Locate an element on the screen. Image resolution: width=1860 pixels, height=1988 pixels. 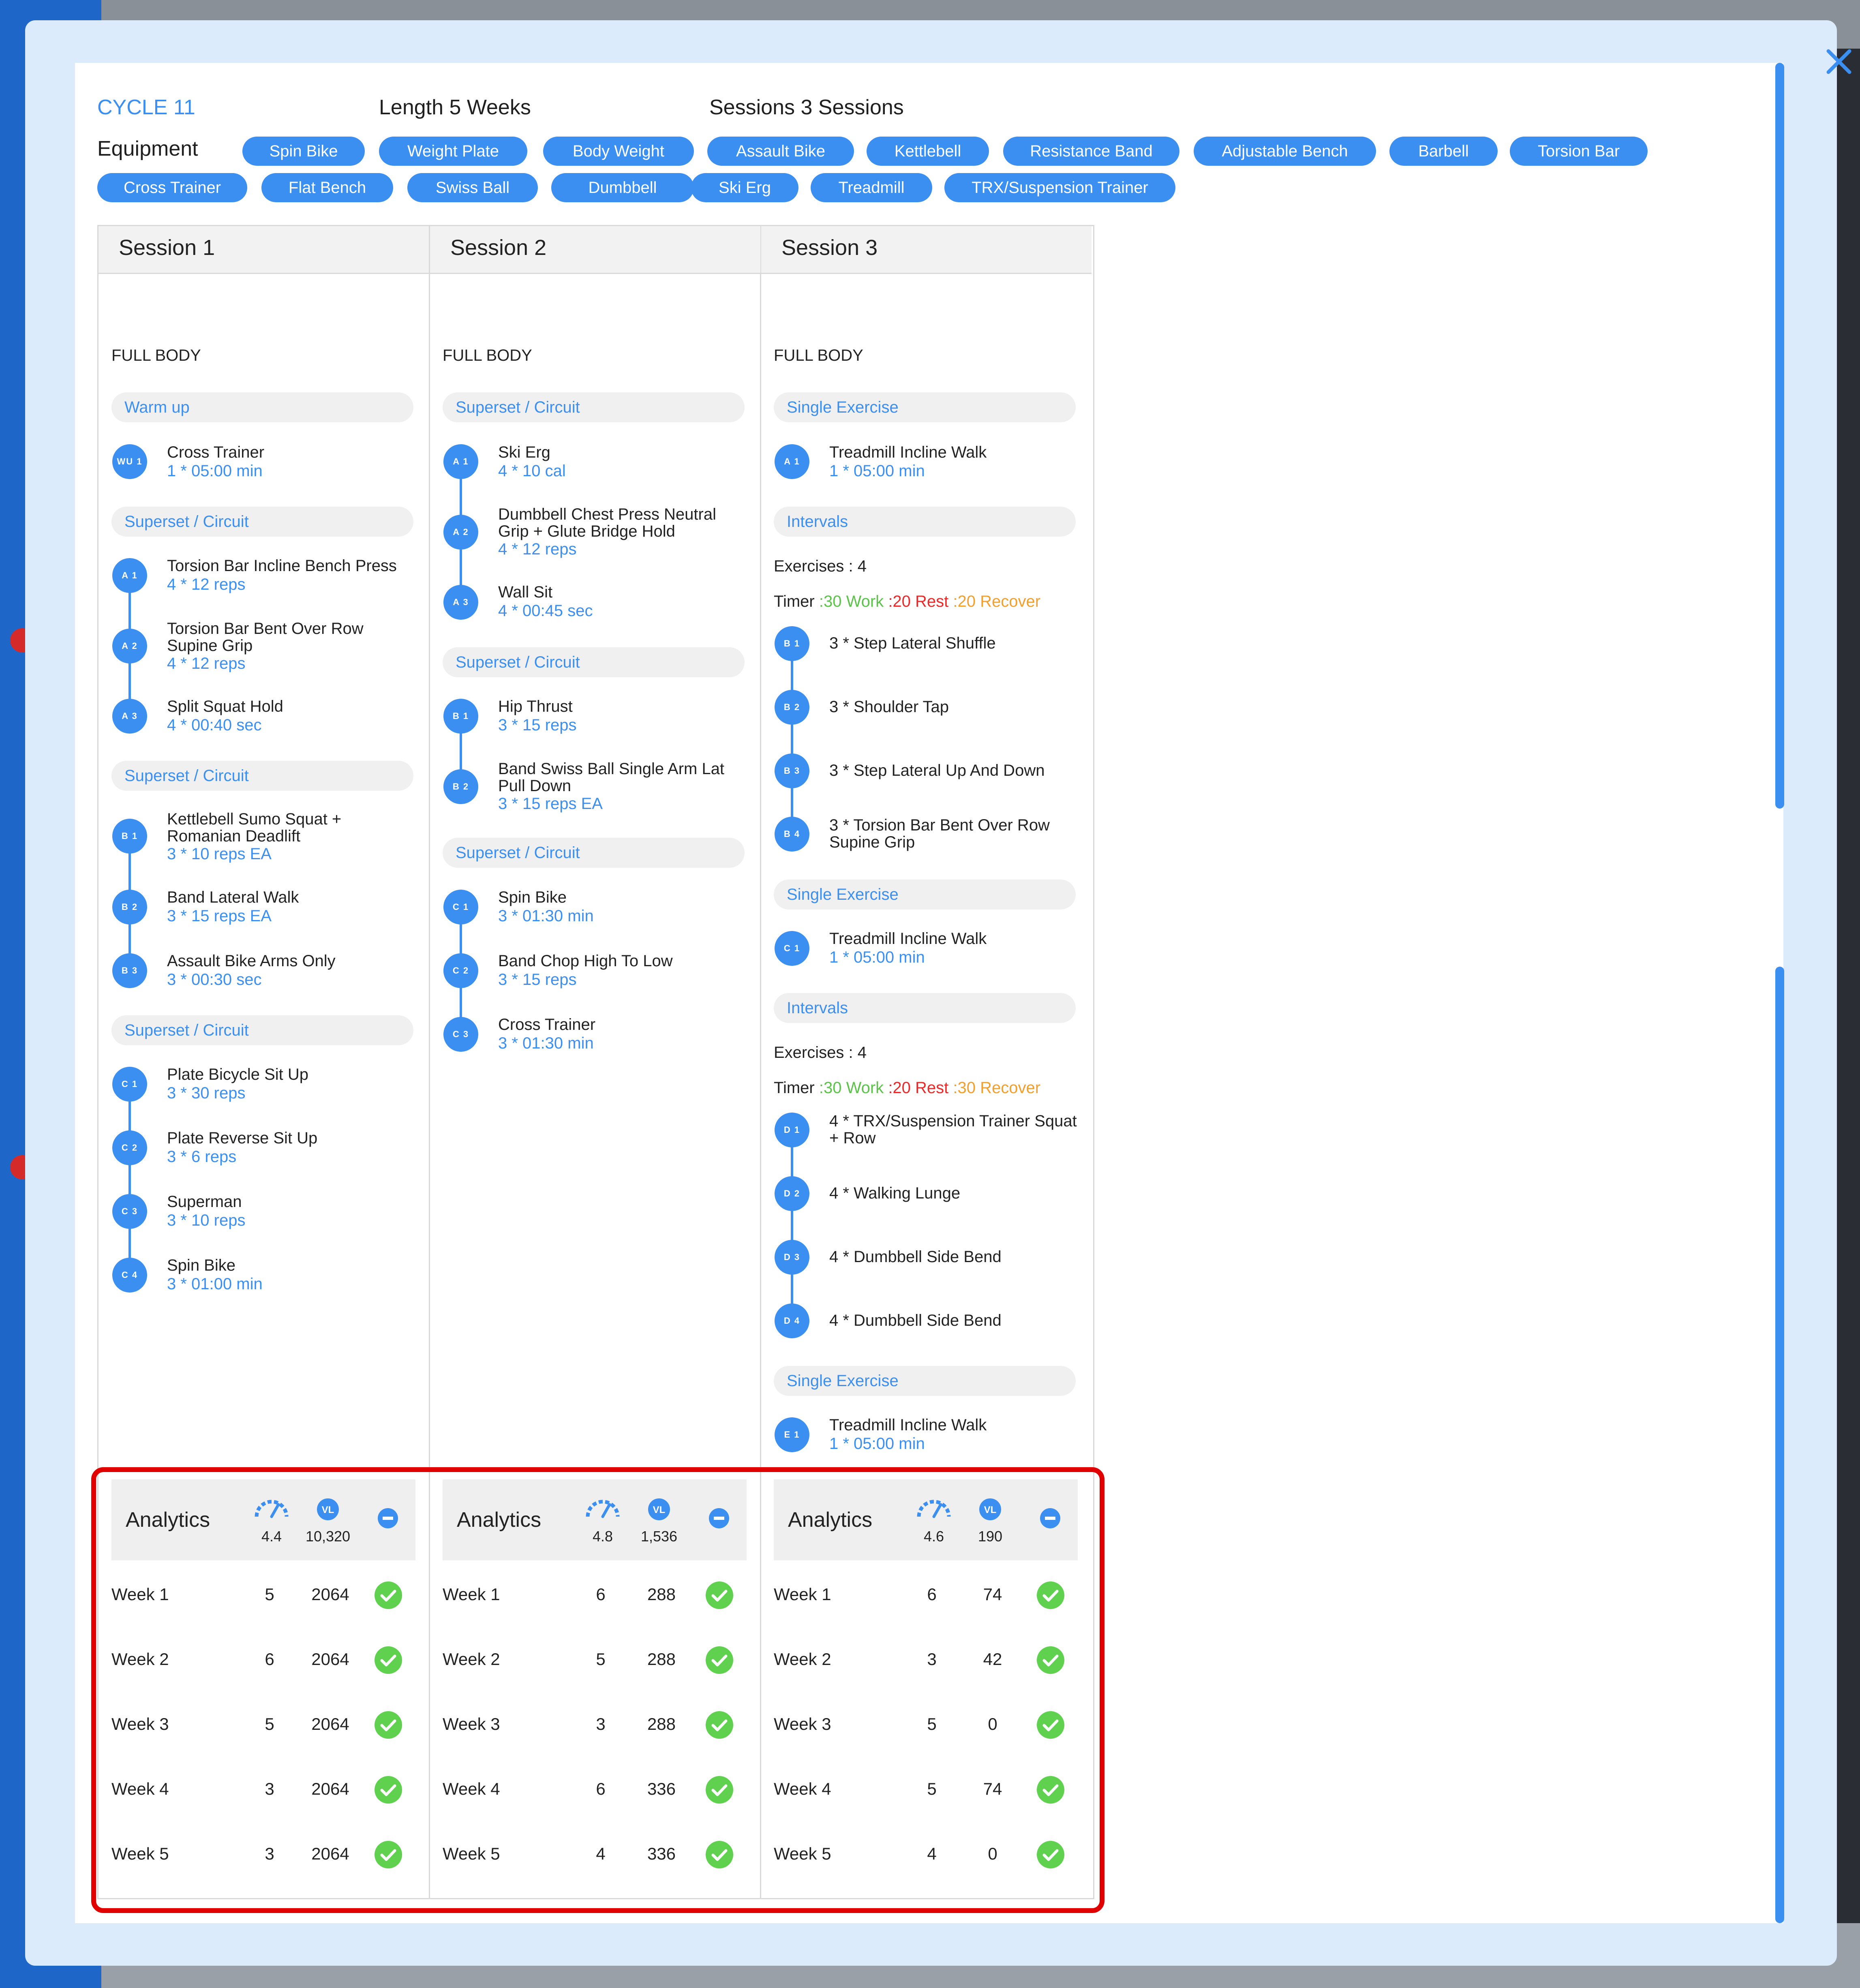
exercise-name: Assault Bike Arms Only is located at coordinates (251, 961).